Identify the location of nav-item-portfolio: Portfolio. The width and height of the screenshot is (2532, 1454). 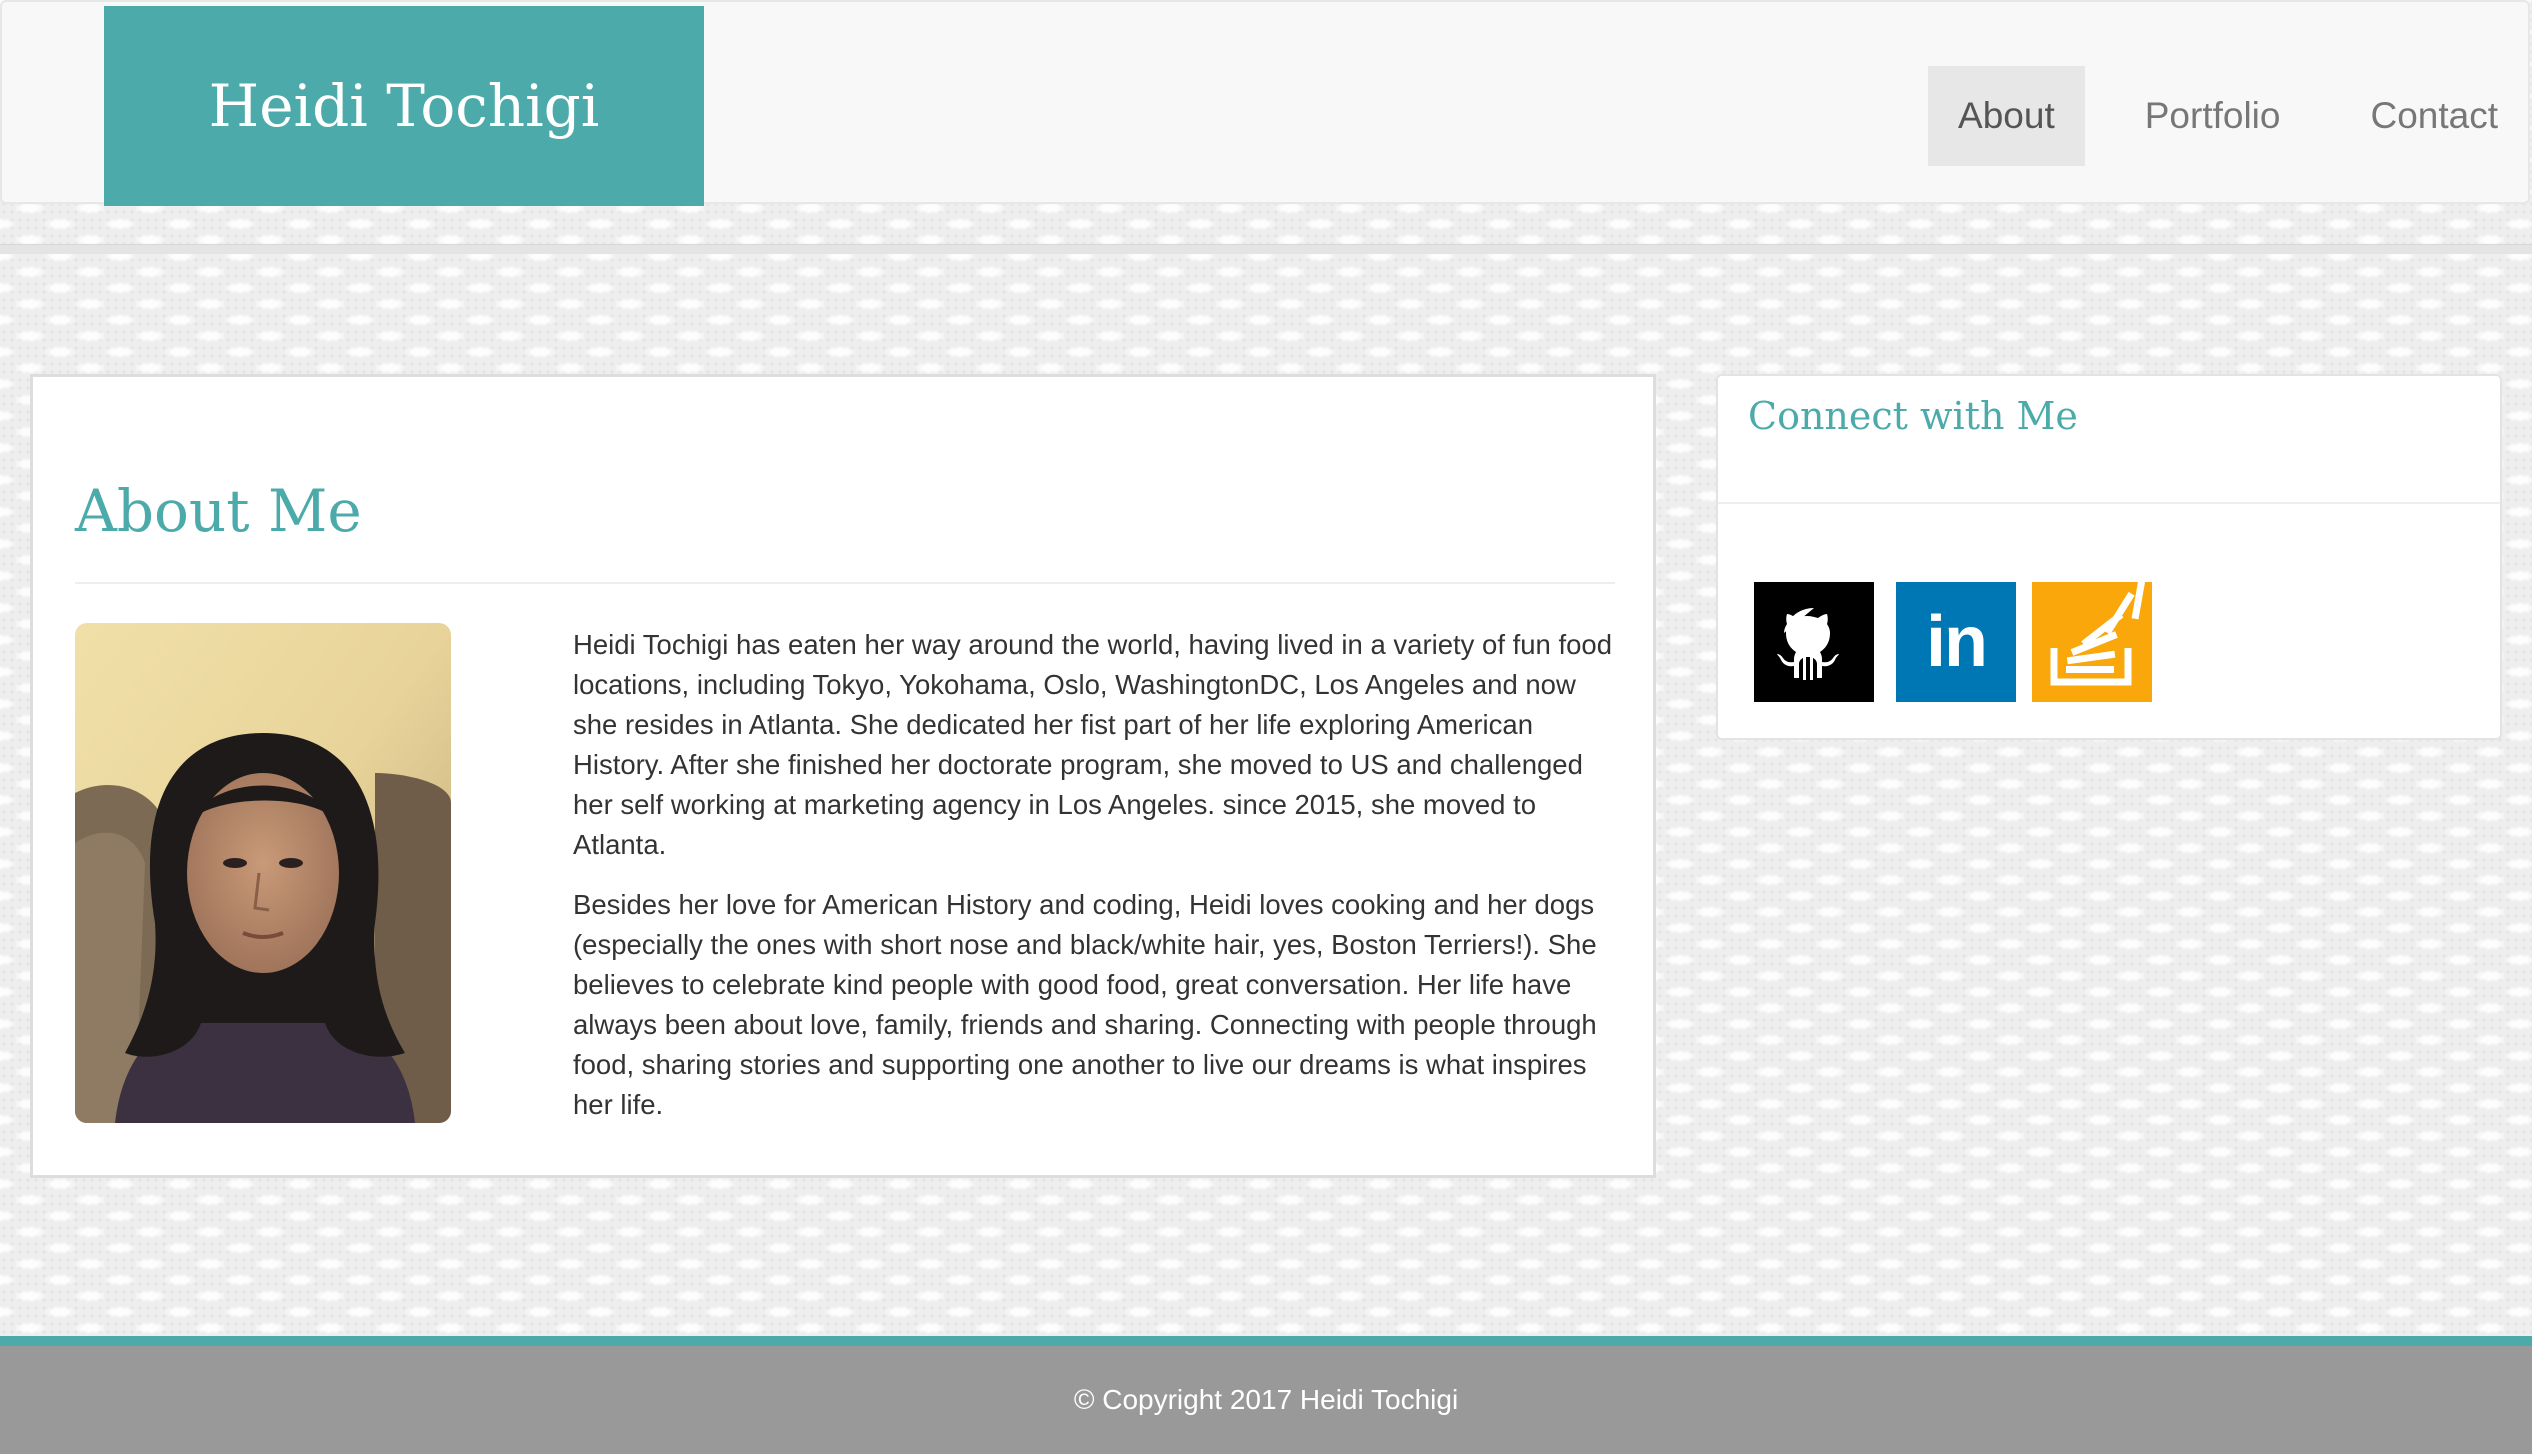
(2213, 116).